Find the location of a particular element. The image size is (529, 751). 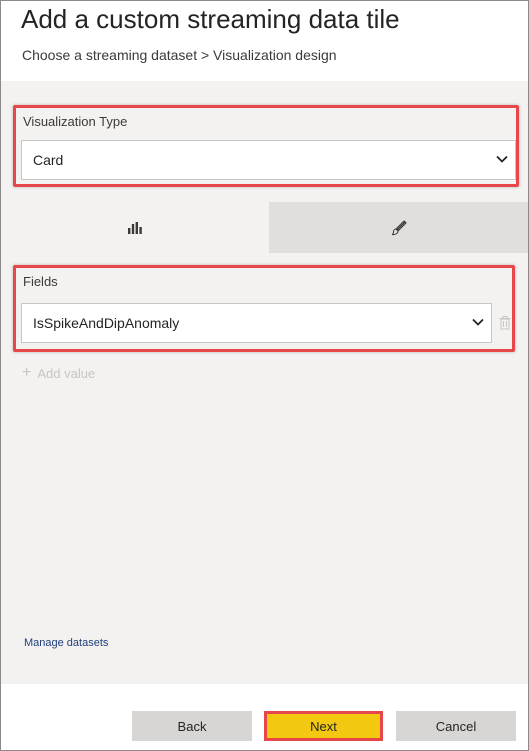

tab-fields is located at coordinates (135, 227).